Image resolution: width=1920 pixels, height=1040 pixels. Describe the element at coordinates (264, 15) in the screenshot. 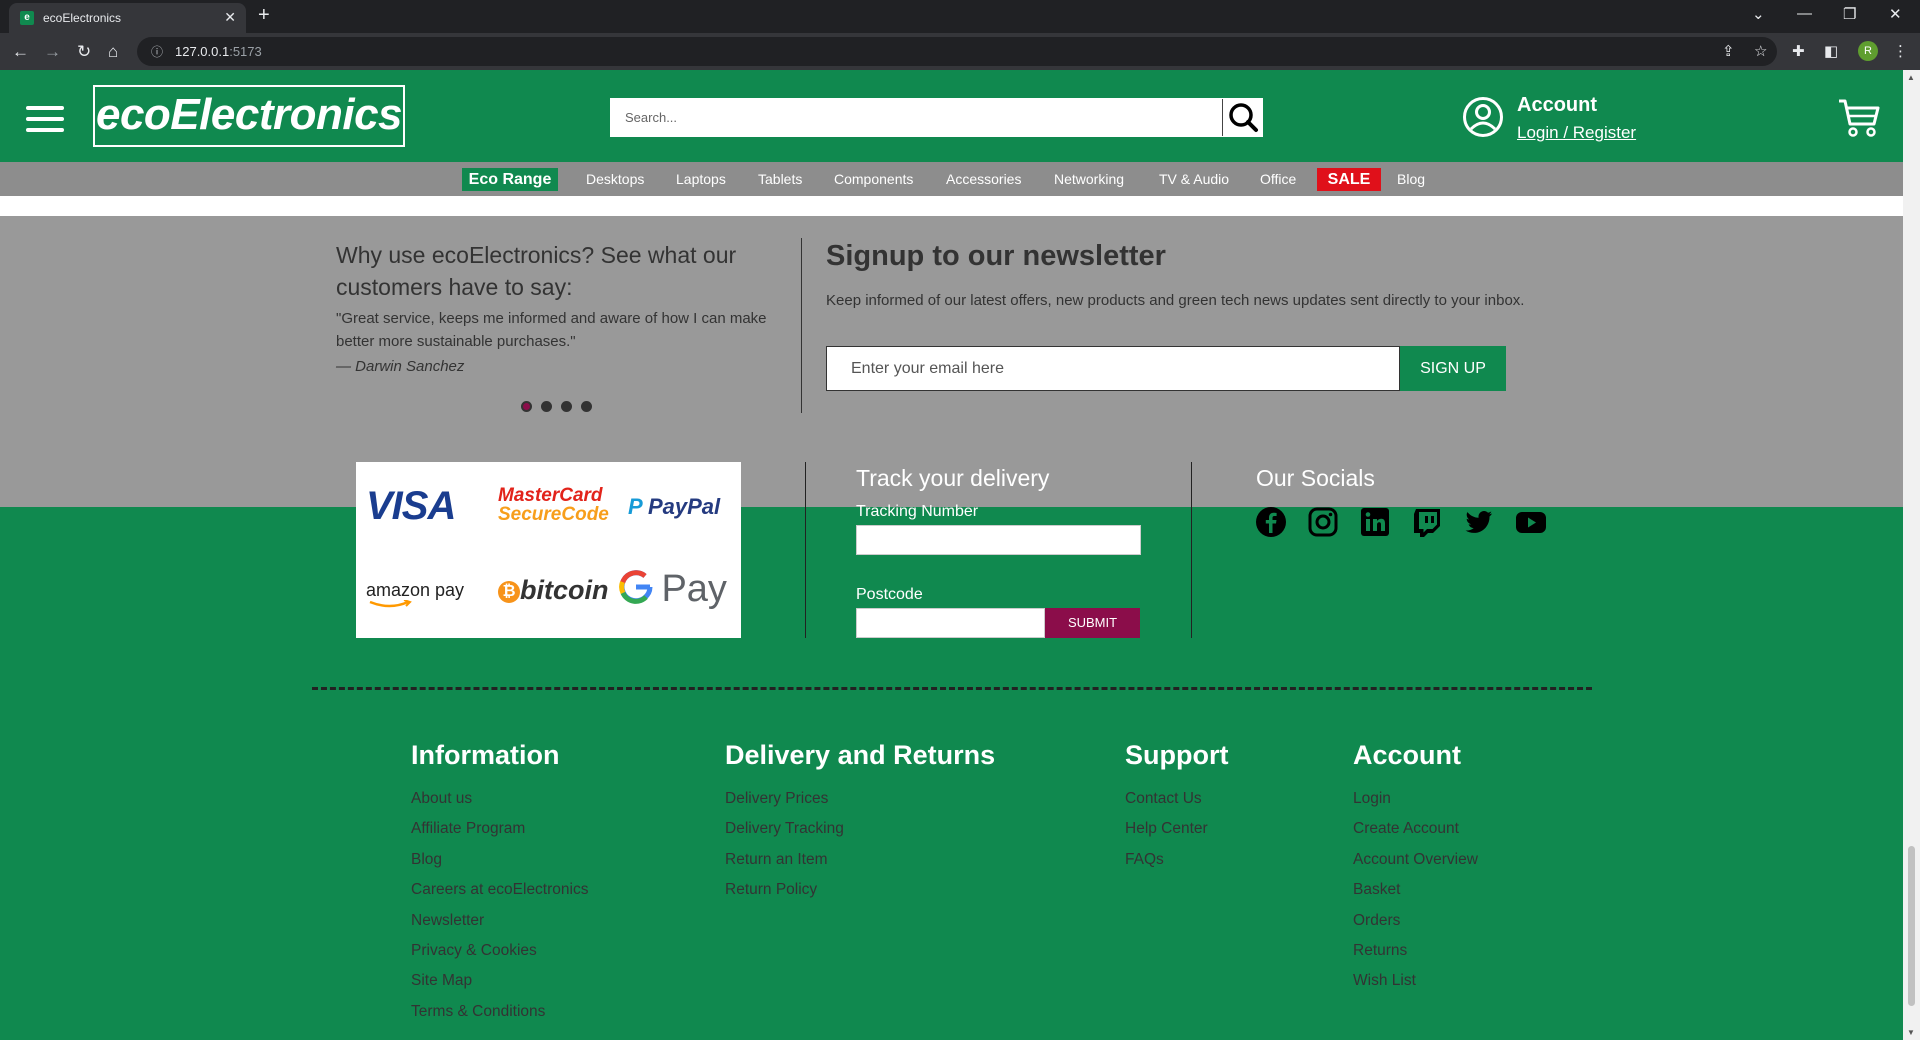

I see `new-tab-icon: +` at that location.